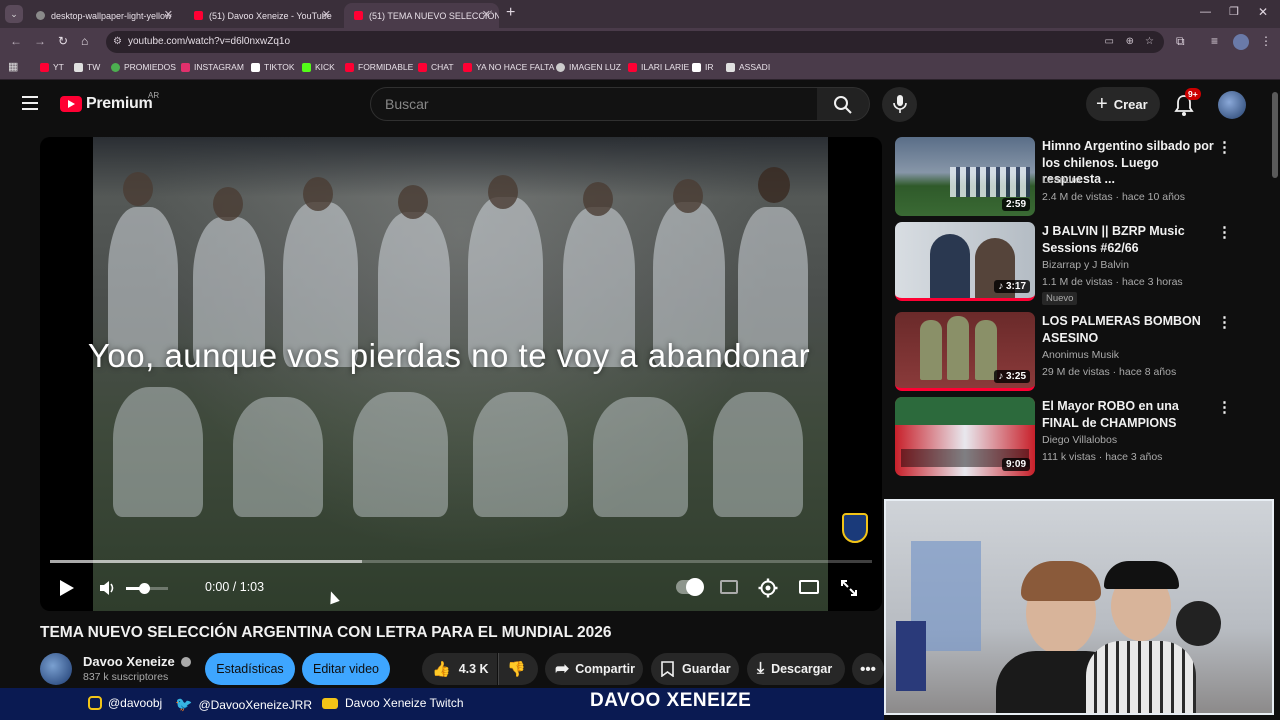  I want to click on dislike-button: 👎, so click(518, 669).